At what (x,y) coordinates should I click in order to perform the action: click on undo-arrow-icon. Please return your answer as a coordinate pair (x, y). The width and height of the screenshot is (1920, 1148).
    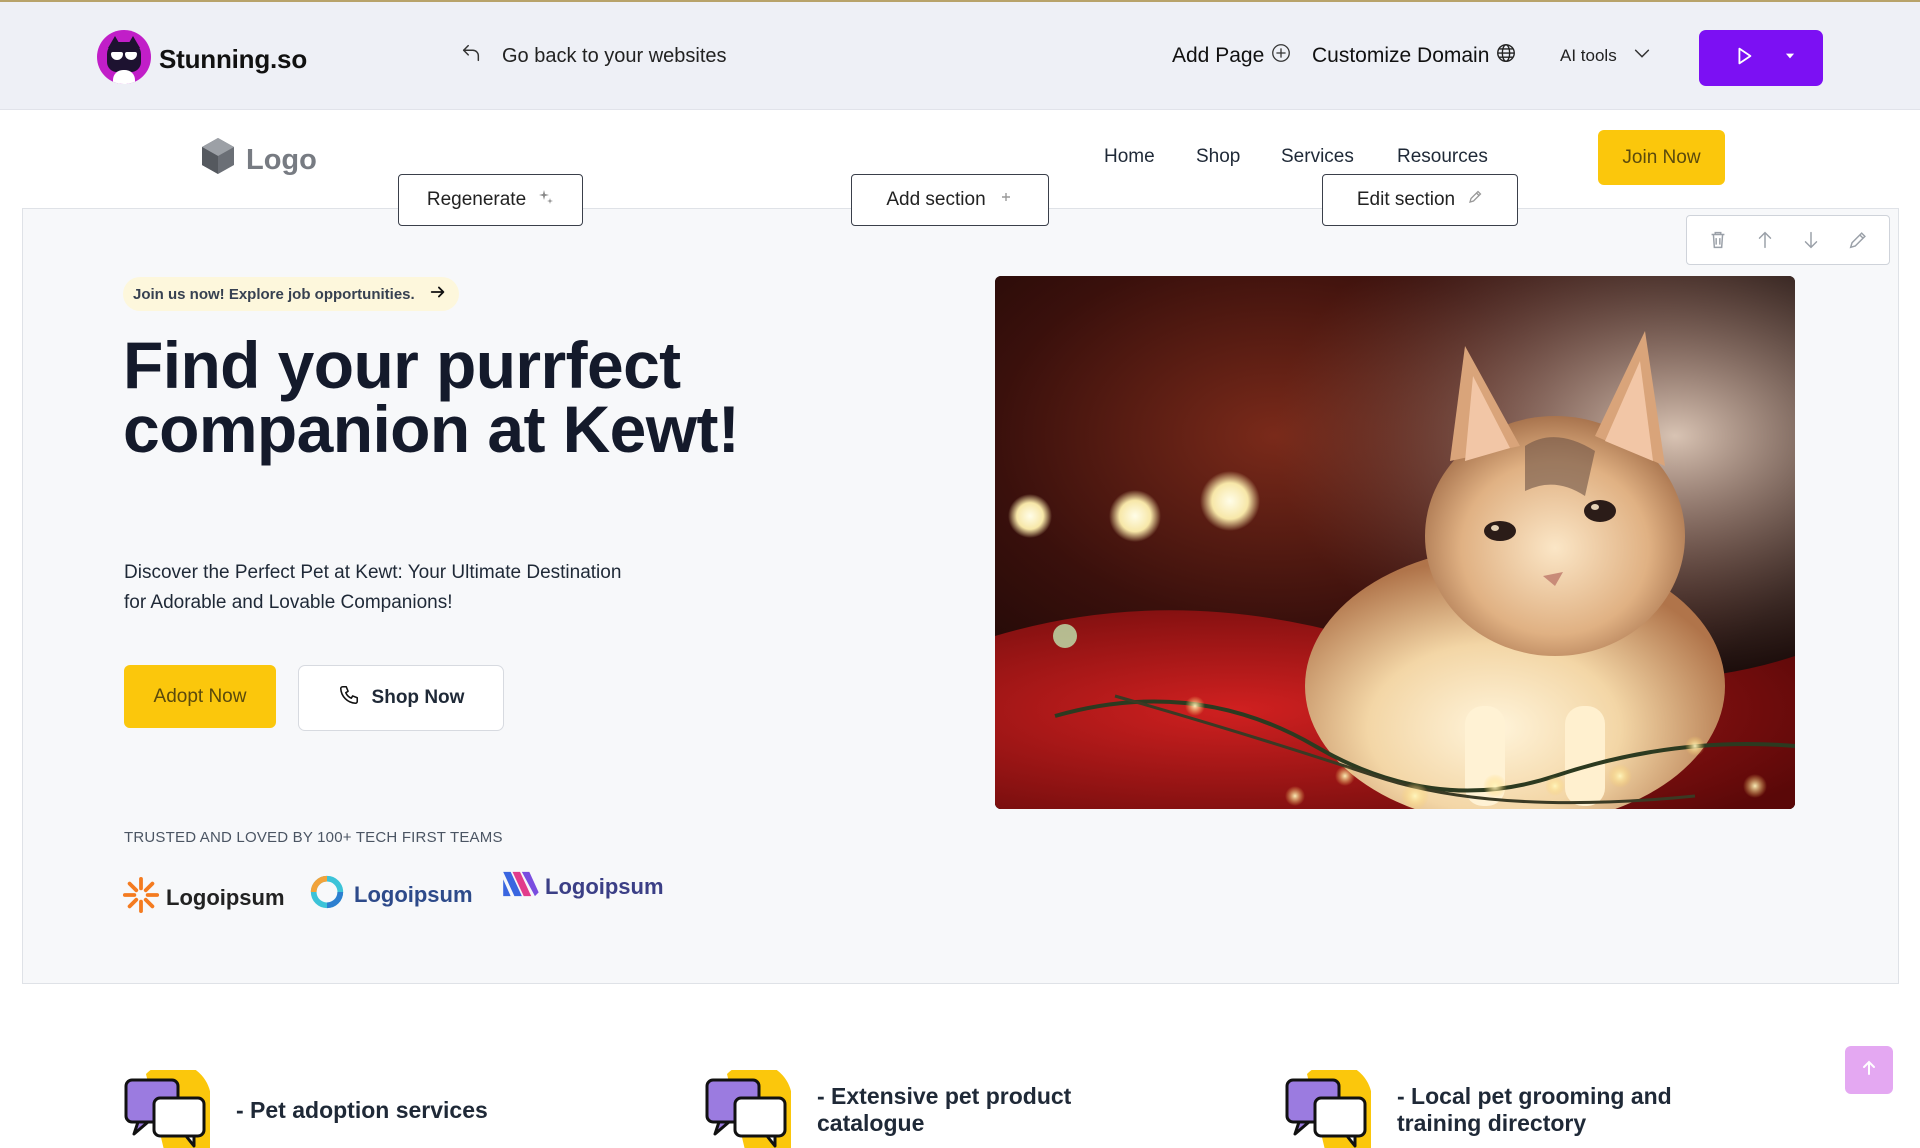
    Looking at the image, I should click on (471, 56).